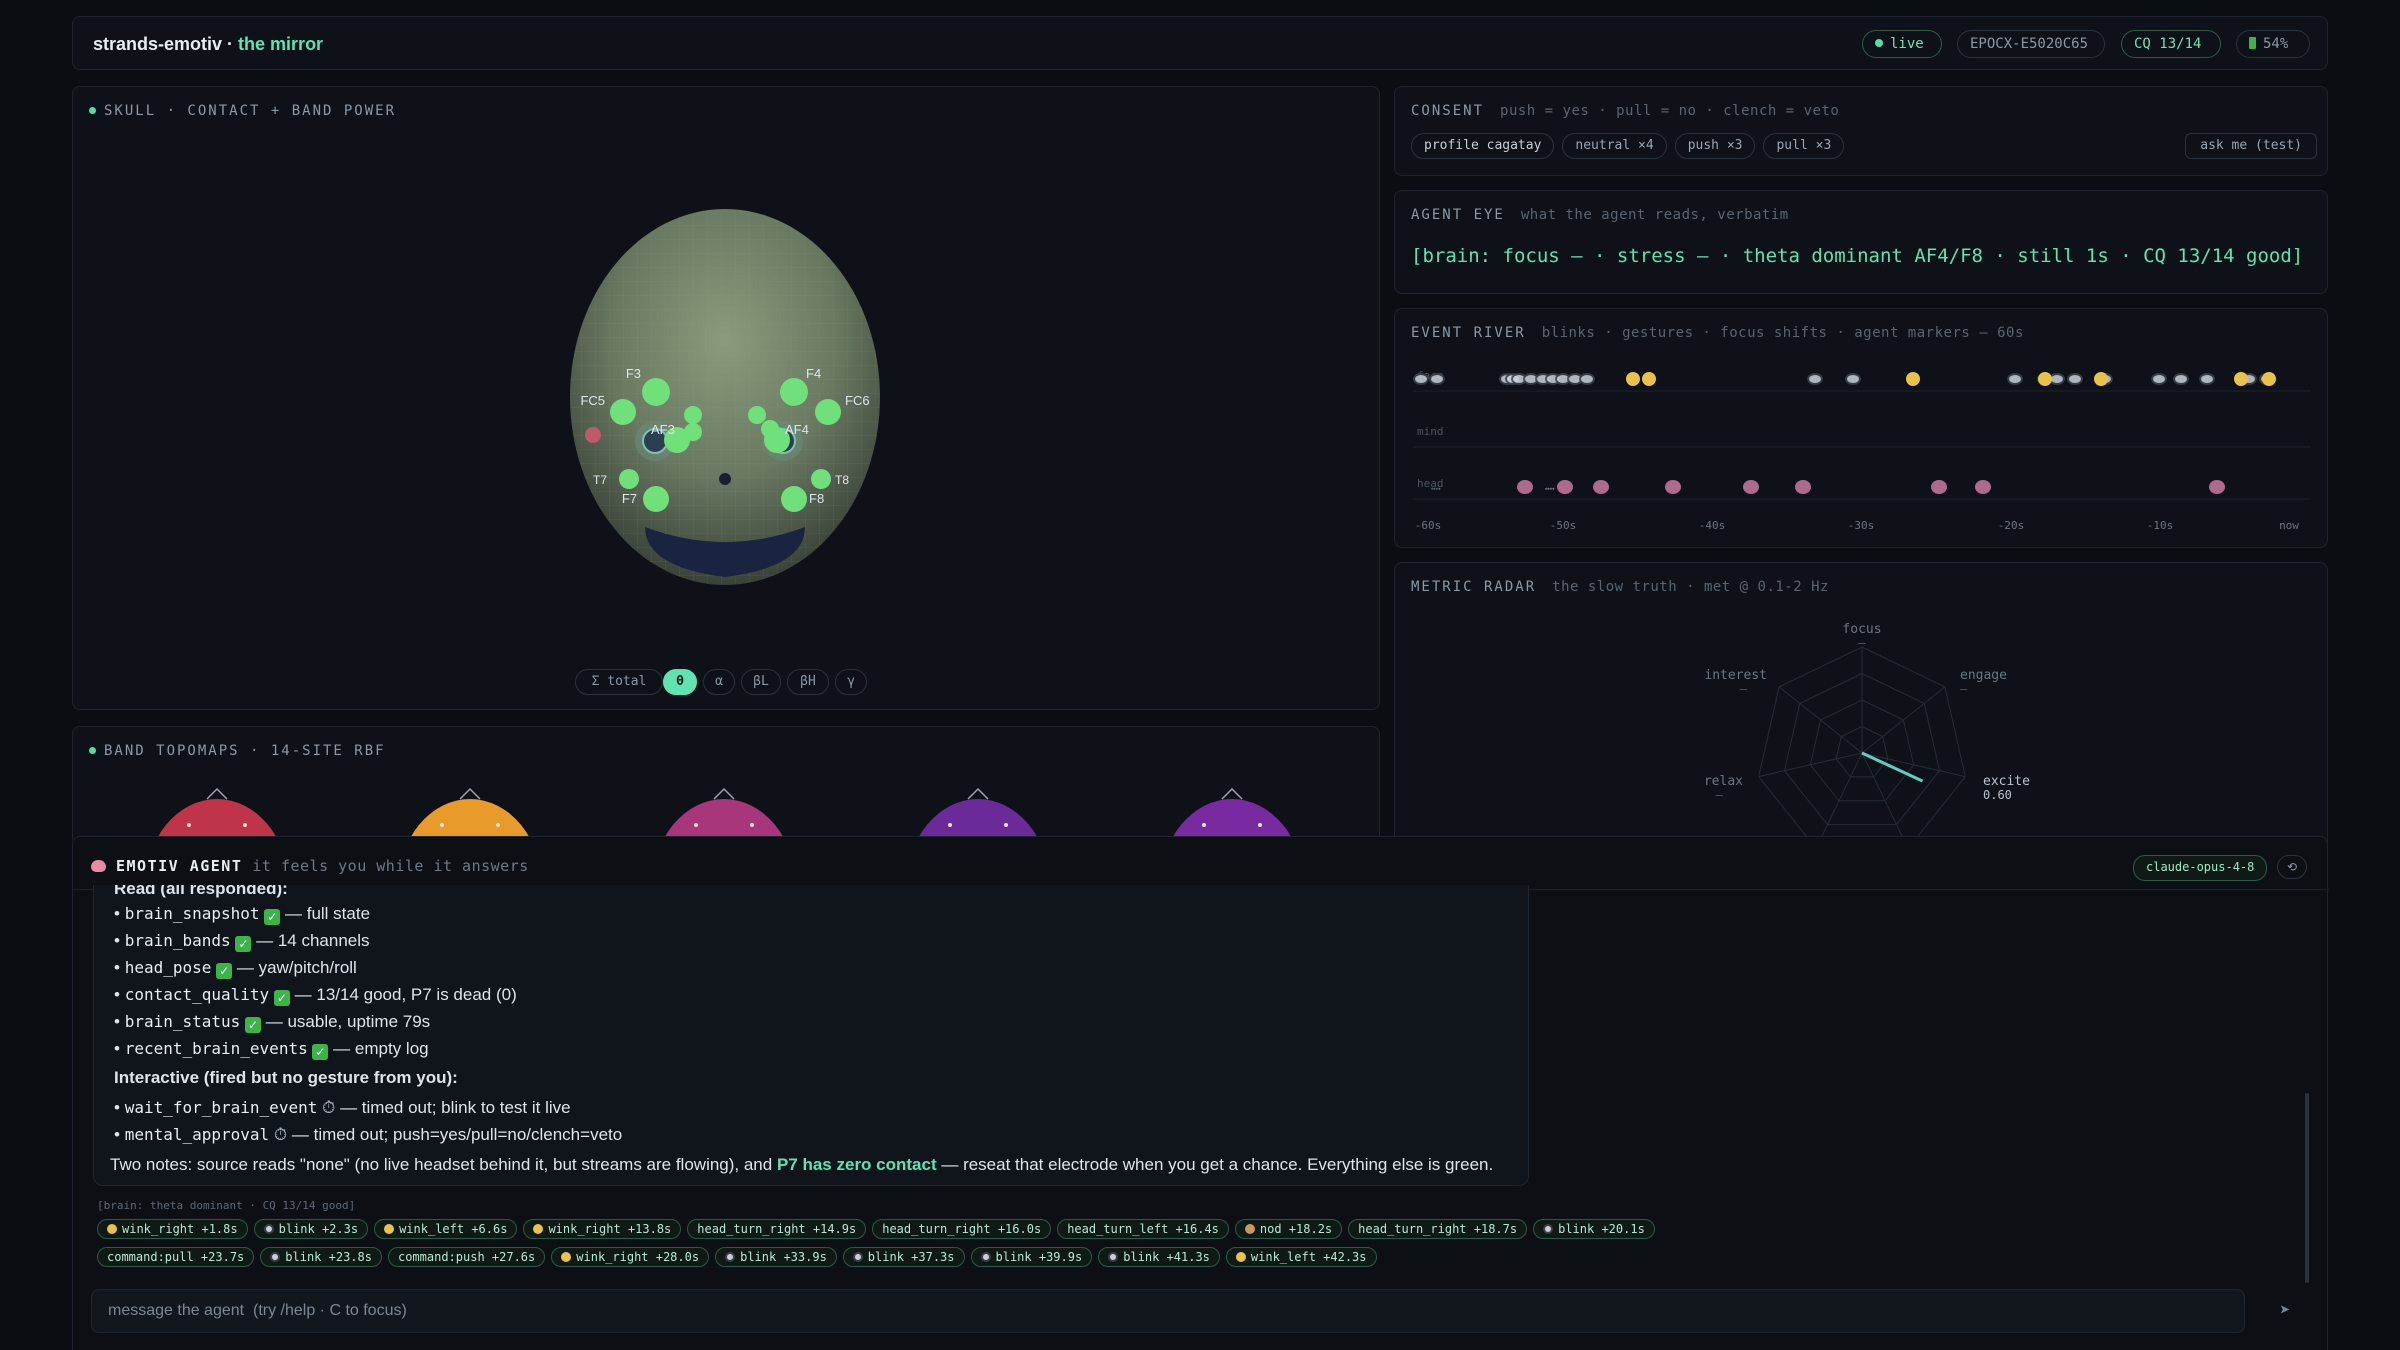  What do you see at coordinates (2307, 1188) in the screenshot?
I see `chat-scrollbar` at bounding box center [2307, 1188].